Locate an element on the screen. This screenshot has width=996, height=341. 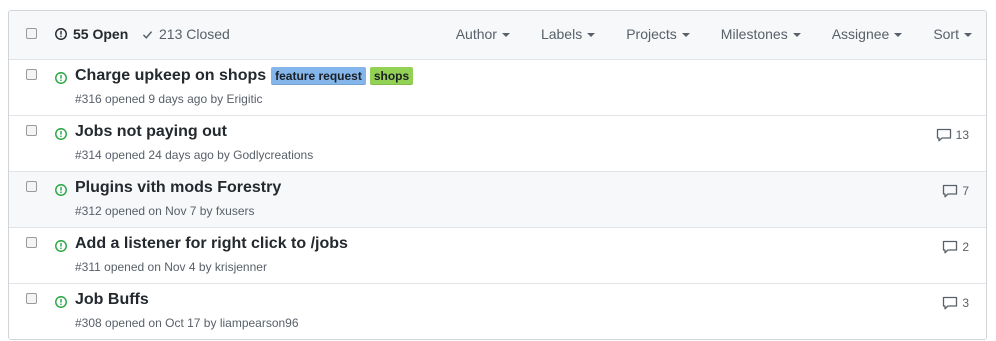
projects-filter-label: Projects is located at coordinates (651, 34).